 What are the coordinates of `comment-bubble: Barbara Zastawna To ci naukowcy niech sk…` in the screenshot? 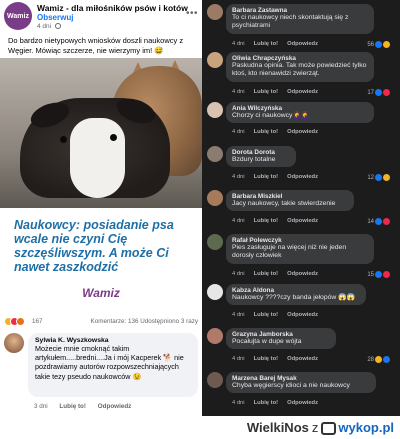 It's located at (300, 19).